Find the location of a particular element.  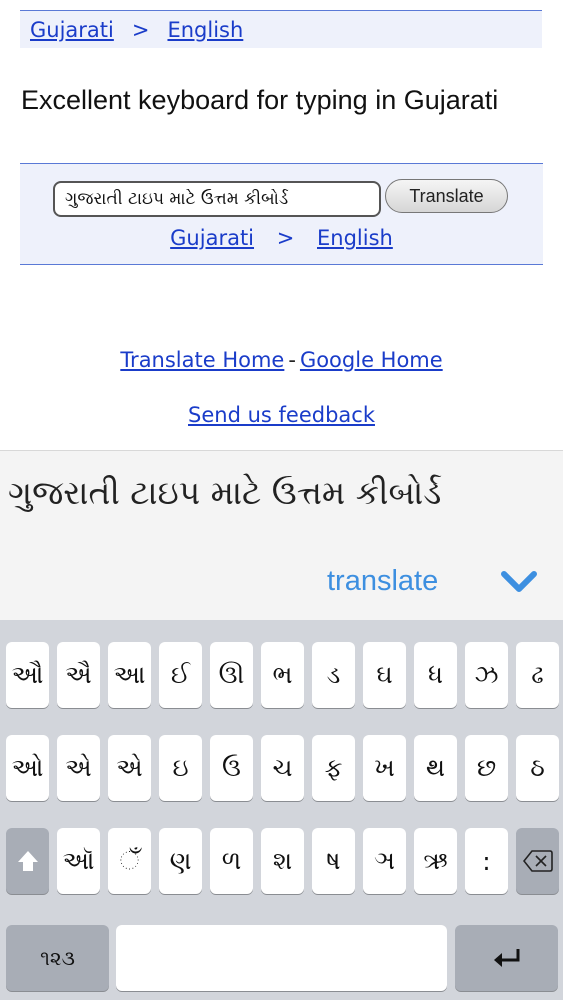

key: આ is located at coordinates (129, 675).